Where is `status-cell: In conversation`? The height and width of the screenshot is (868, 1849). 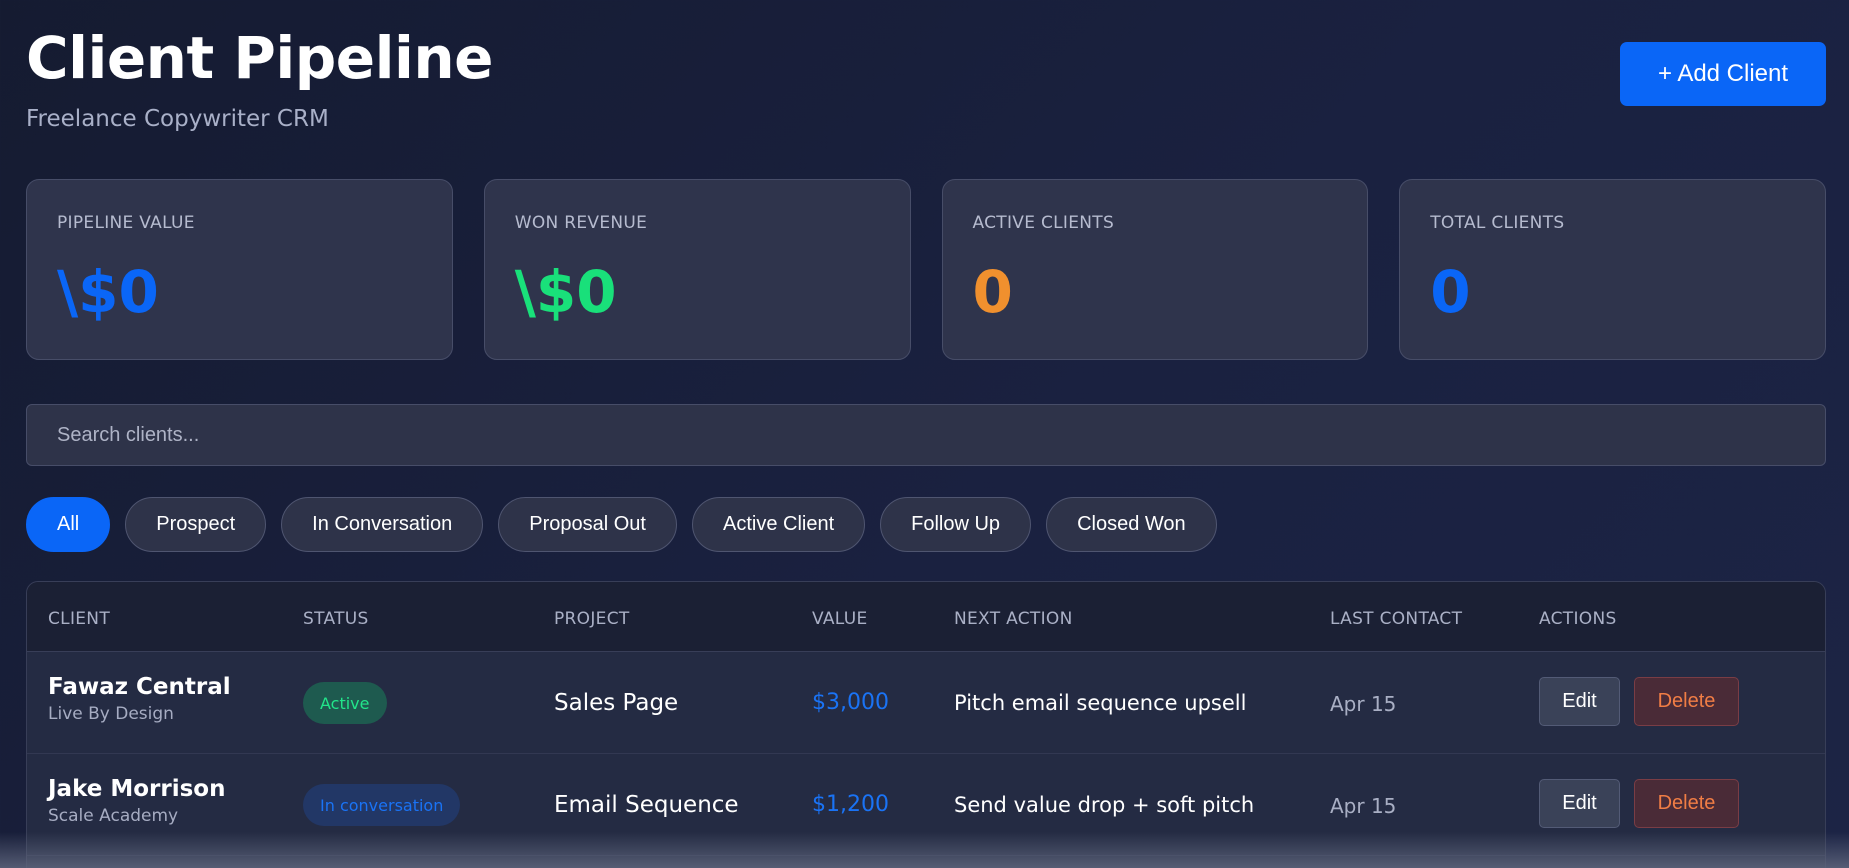
status-cell: In conversation is located at coordinates (382, 805).